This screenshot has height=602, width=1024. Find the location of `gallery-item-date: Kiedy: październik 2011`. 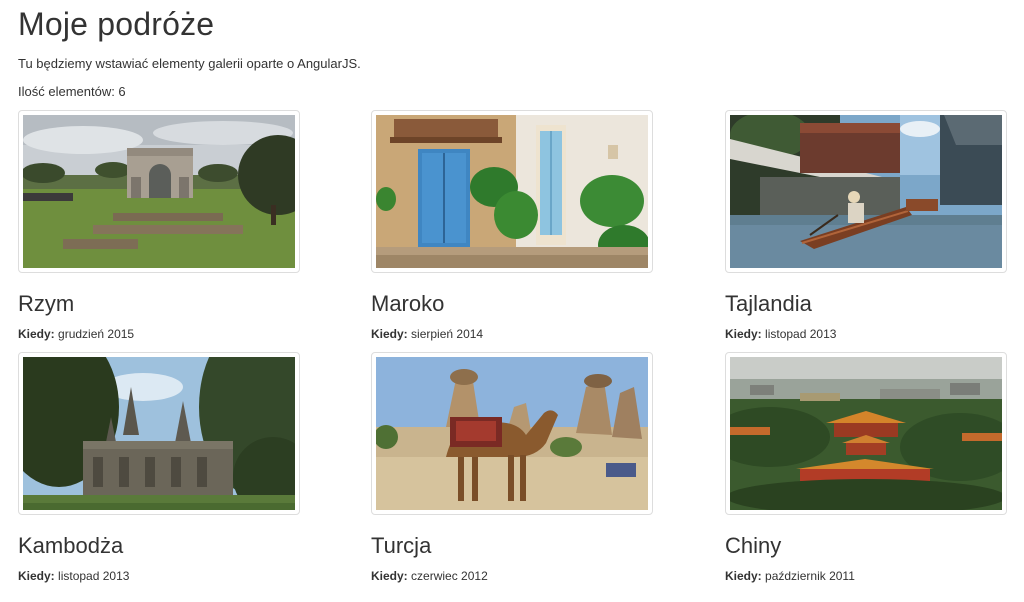

gallery-item-date: Kiedy: październik 2011 is located at coordinates (866, 576).